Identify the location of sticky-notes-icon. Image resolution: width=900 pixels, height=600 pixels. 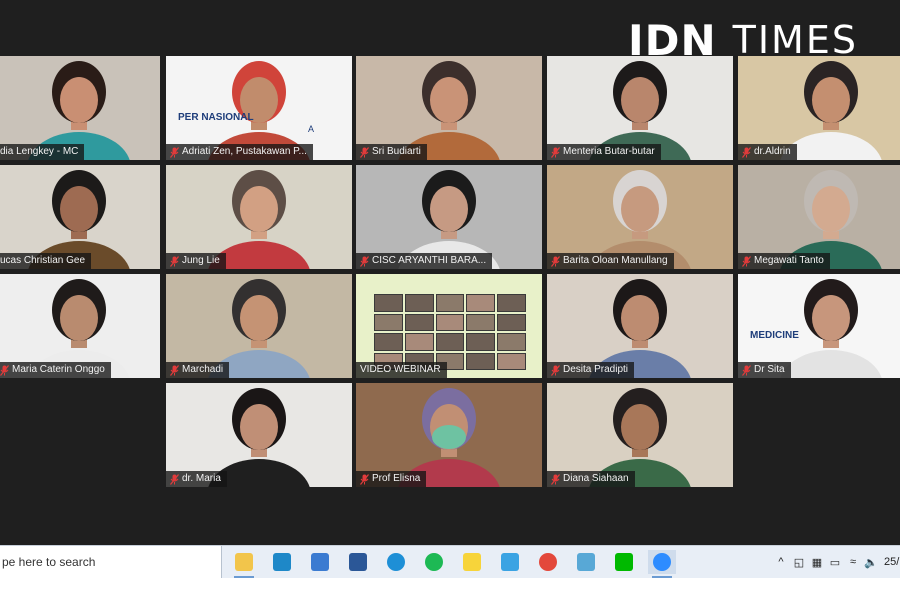
(472, 562).